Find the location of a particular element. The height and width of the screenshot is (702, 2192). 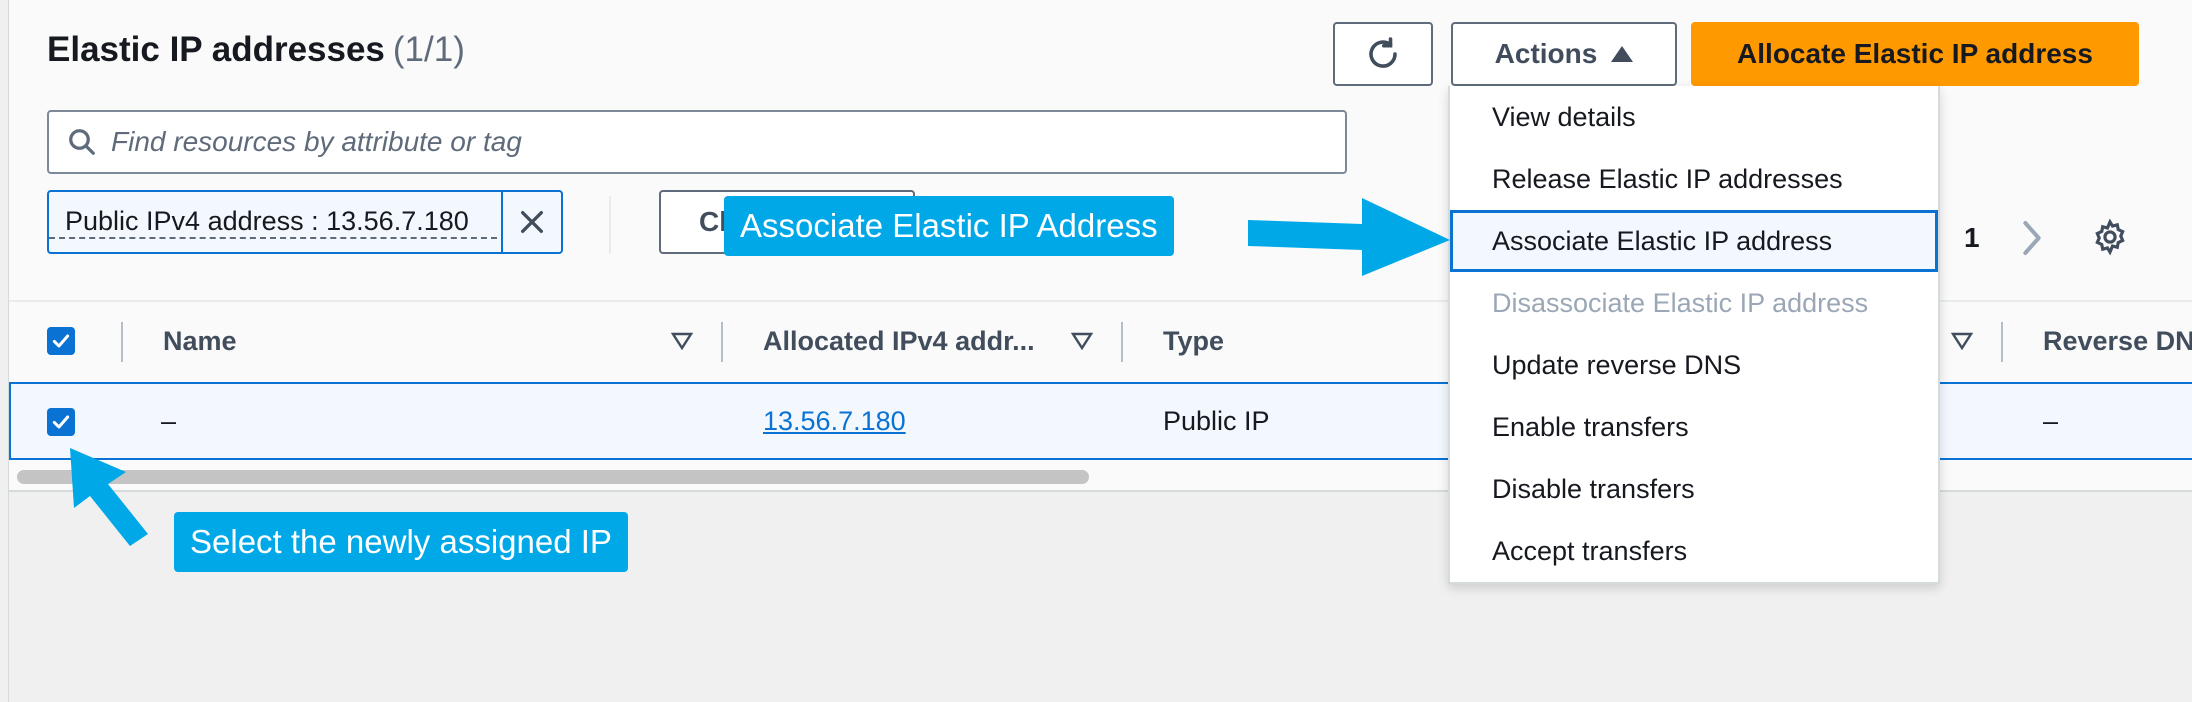

select-all-checkbox is located at coordinates (61, 341).